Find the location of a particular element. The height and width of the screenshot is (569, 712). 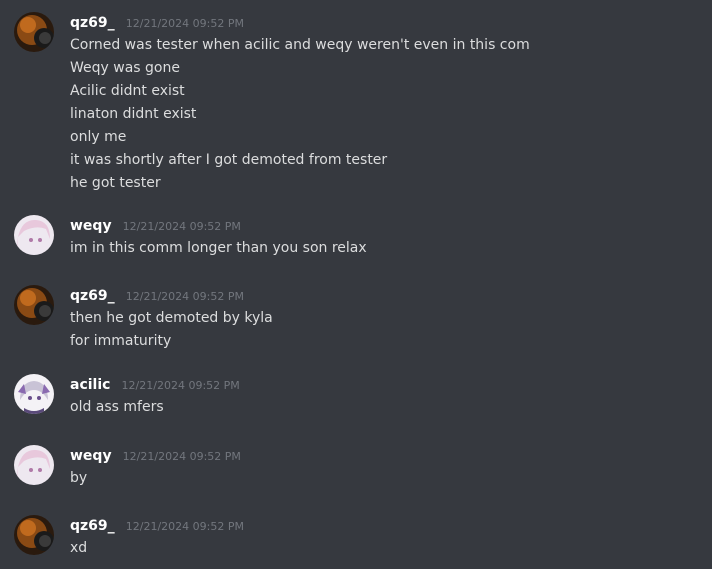

message-line: old ass mfers is located at coordinates (117, 407).